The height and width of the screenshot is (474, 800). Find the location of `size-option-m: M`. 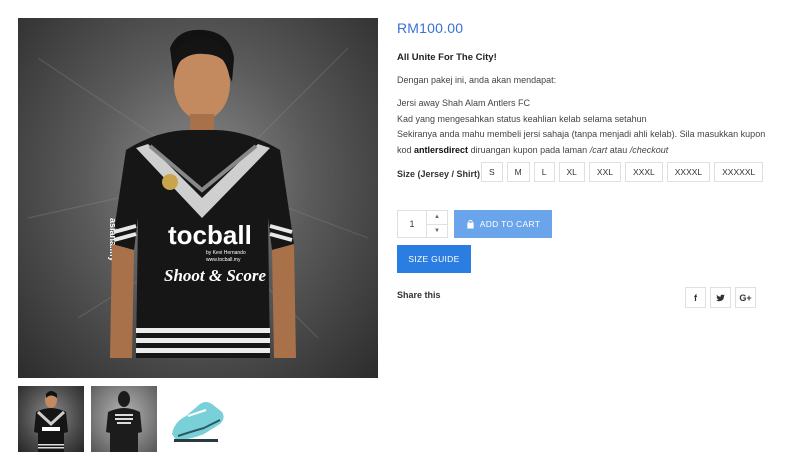

size-option-m: M is located at coordinates (518, 172).